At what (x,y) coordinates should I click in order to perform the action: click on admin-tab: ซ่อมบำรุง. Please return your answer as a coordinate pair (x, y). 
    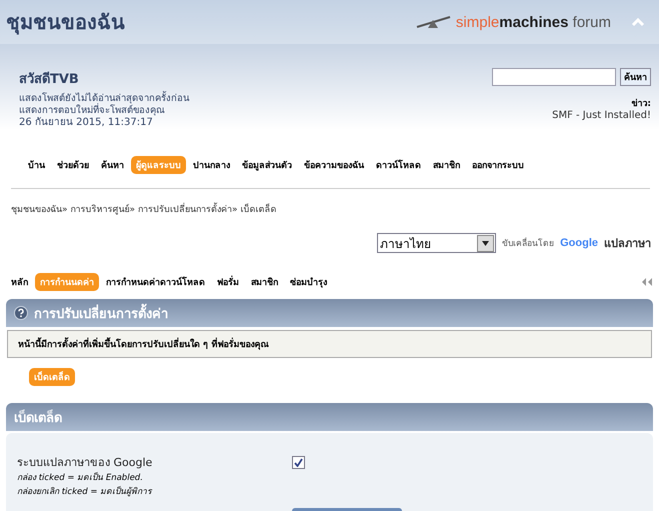
    Looking at the image, I should click on (308, 282).